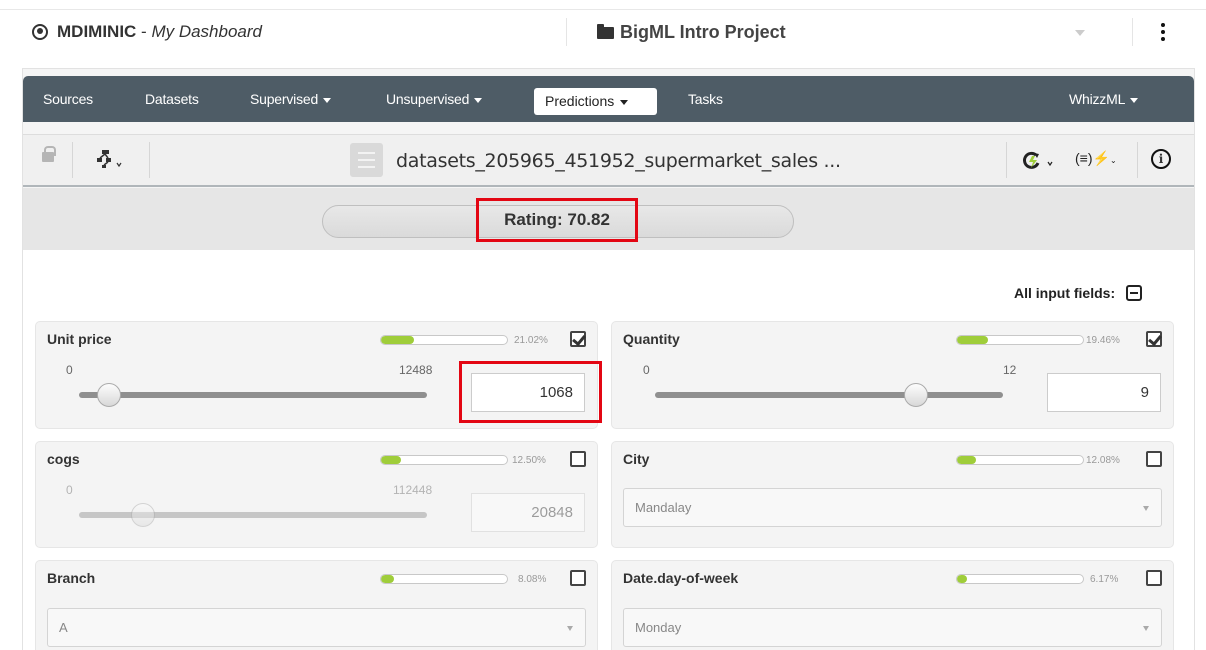 This screenshot has height=650, width=1206. I want to click on input-card-day-of-week: Date.day-of-week 6.17% Monday, so click(892, 605).